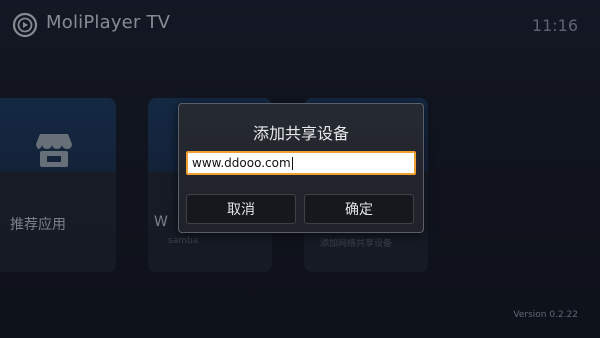 Image resolution: width=600 pixels, height=338 pixels. Describe the element at coordinates (300, 133) in the screenshot. I see `dialog-title: 添加共享设备` at that location.